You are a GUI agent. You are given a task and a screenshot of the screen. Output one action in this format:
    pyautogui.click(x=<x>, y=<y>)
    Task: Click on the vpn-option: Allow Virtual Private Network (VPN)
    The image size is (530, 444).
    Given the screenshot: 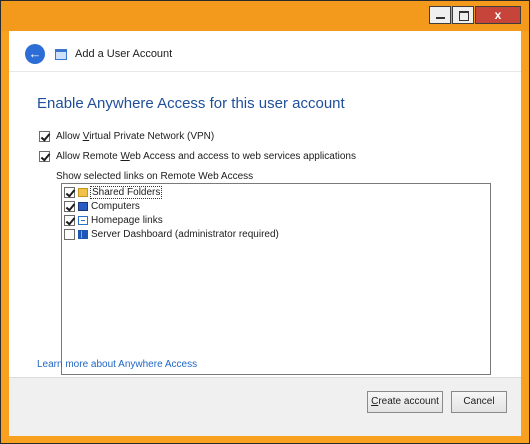 What is the action you would take?
    pyautogui.click(x=126, y=136)
    